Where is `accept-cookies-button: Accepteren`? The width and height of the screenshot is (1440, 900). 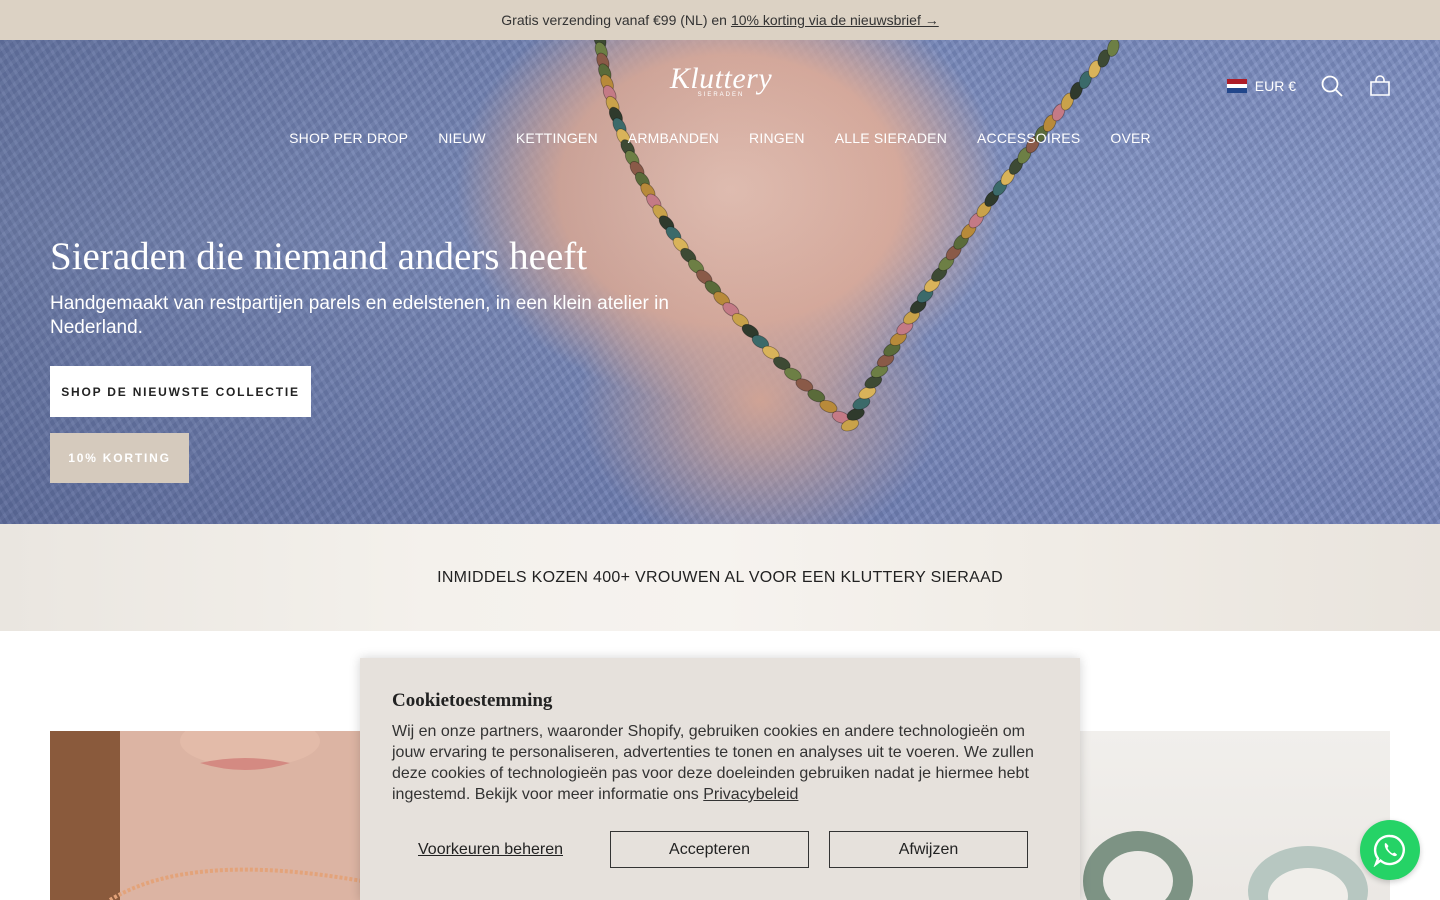 accept-cookies-button: Accepteren is located at coordinates (709, 849).